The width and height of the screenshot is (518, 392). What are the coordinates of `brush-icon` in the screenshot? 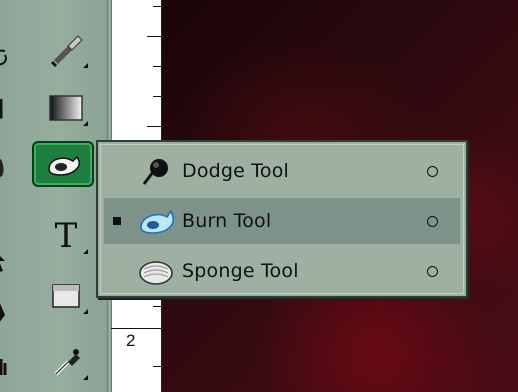 It's located at (66, 51).